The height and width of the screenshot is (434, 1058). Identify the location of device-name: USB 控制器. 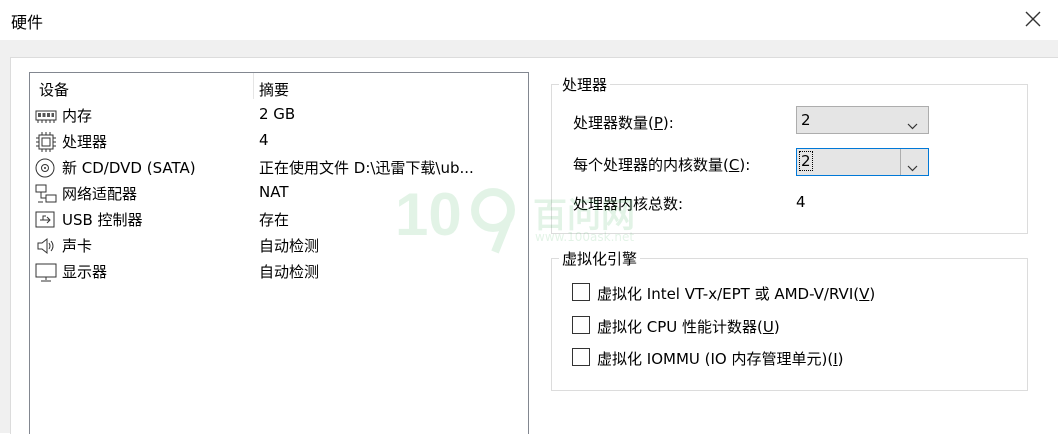
(102, 220).